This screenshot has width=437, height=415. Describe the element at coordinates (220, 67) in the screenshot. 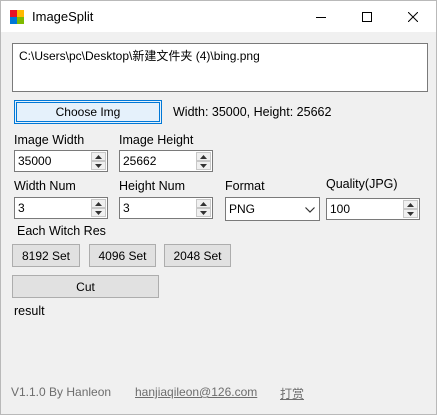

I see `path-textbox: C:\Users\pc\Desktop\新建文件夹 (4)\bing.png` at that location.